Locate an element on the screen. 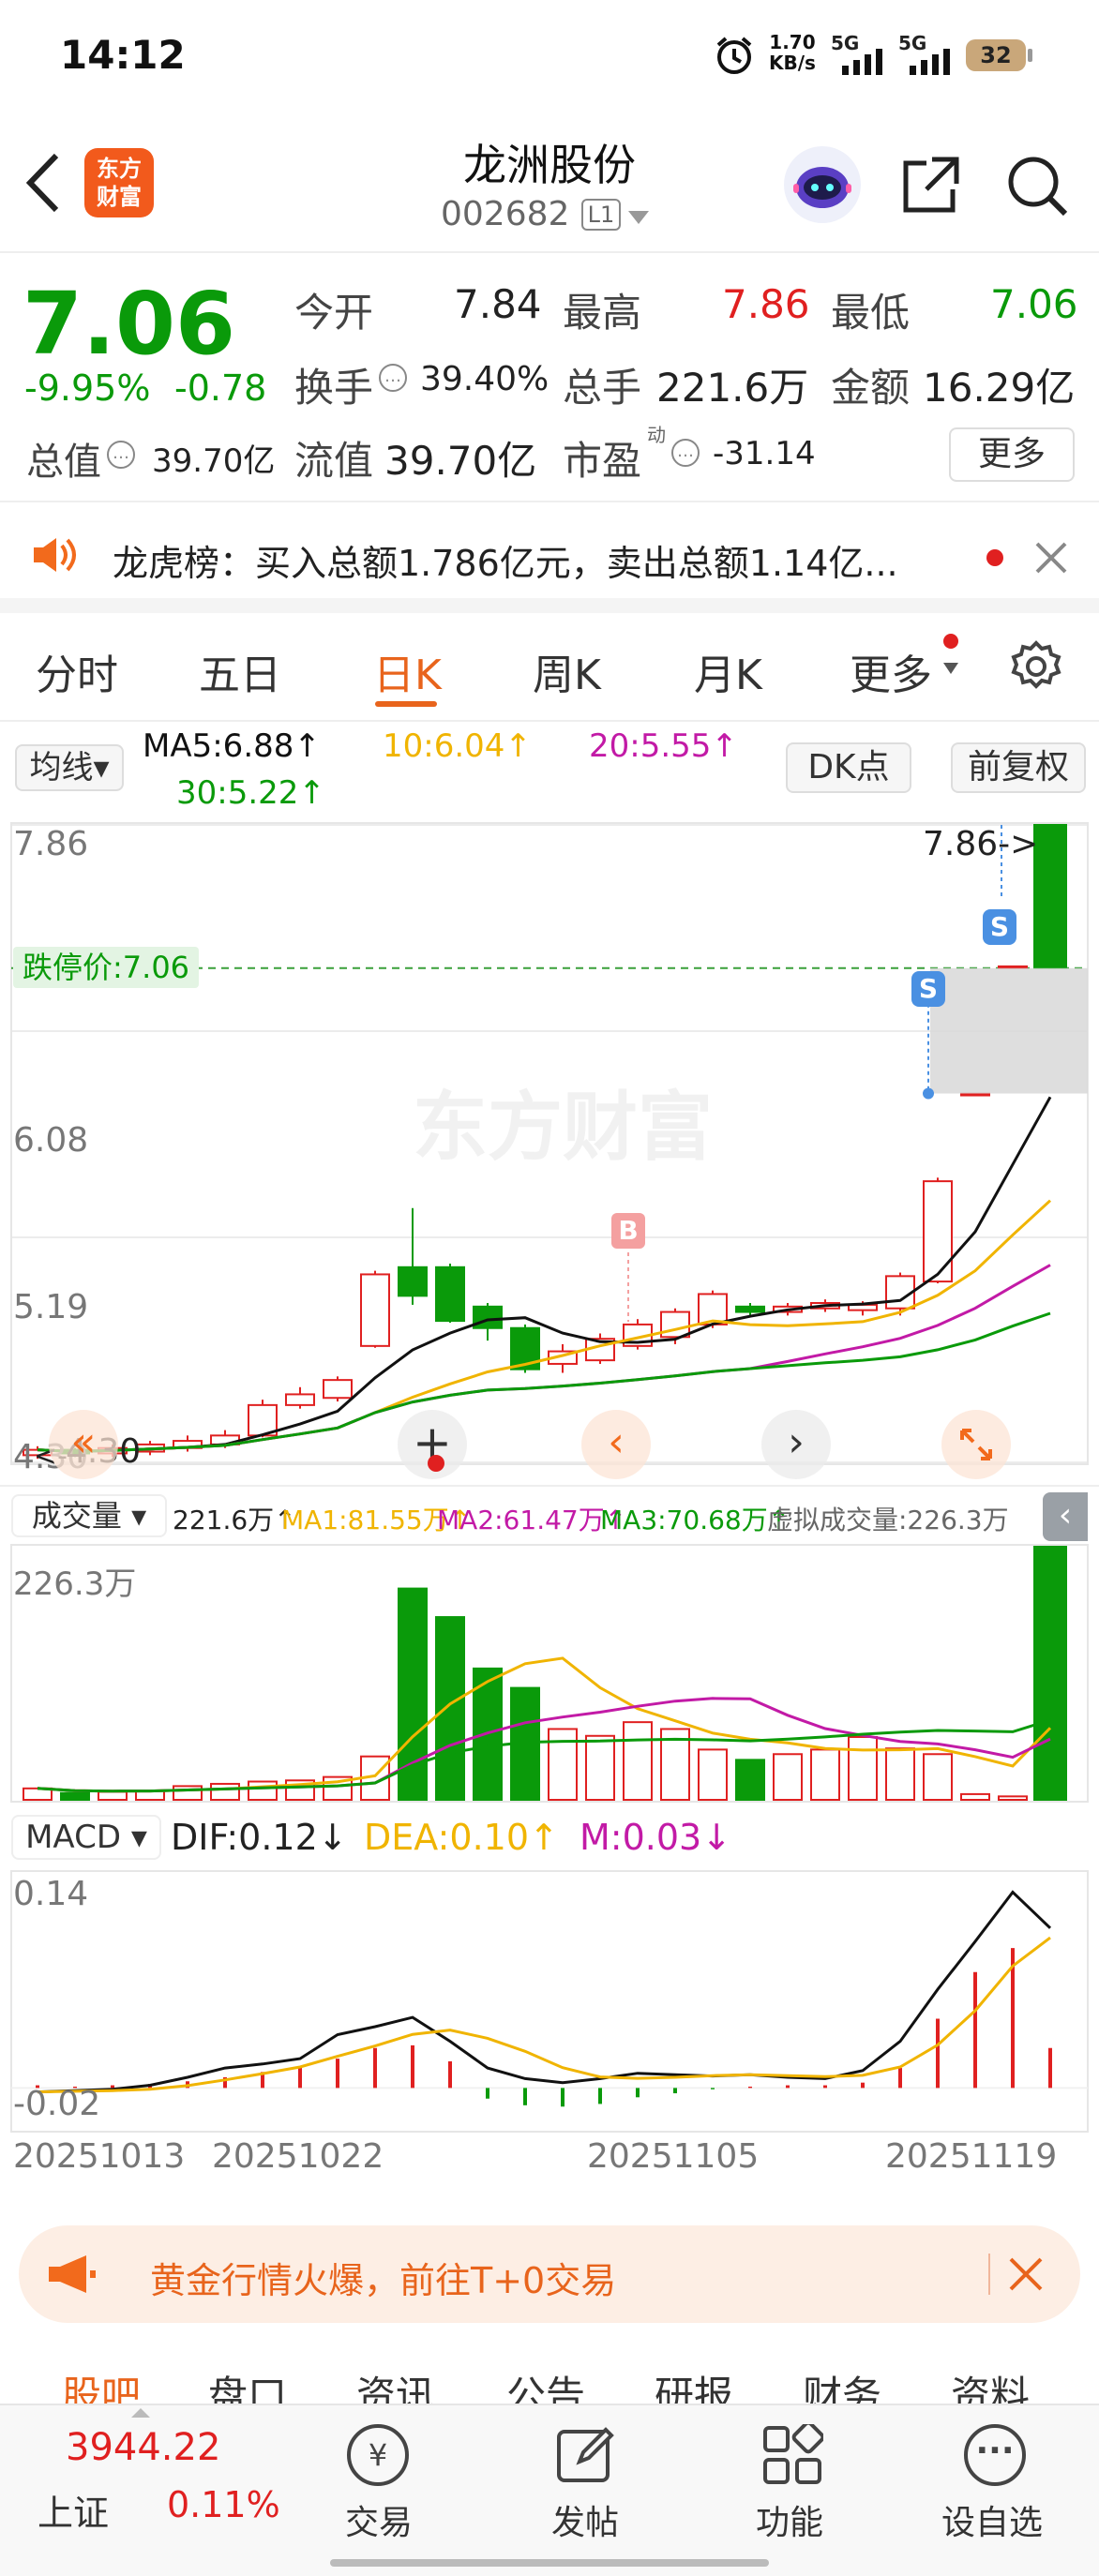  functions-grid-icon is located at coordinates (793, 2455).